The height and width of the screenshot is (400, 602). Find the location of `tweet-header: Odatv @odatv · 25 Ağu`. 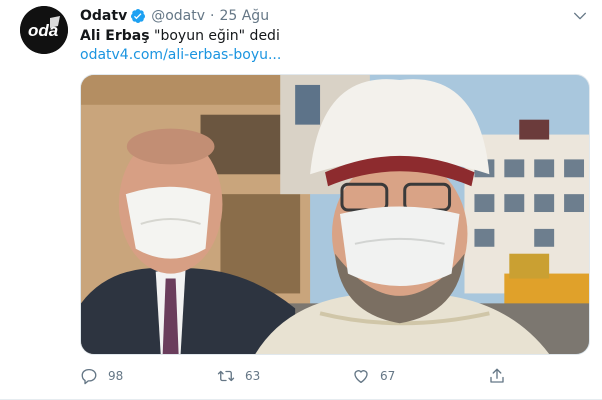

tweet-header: Odatv @odatv · 25 Ağu is located at coordinates (174, 16).